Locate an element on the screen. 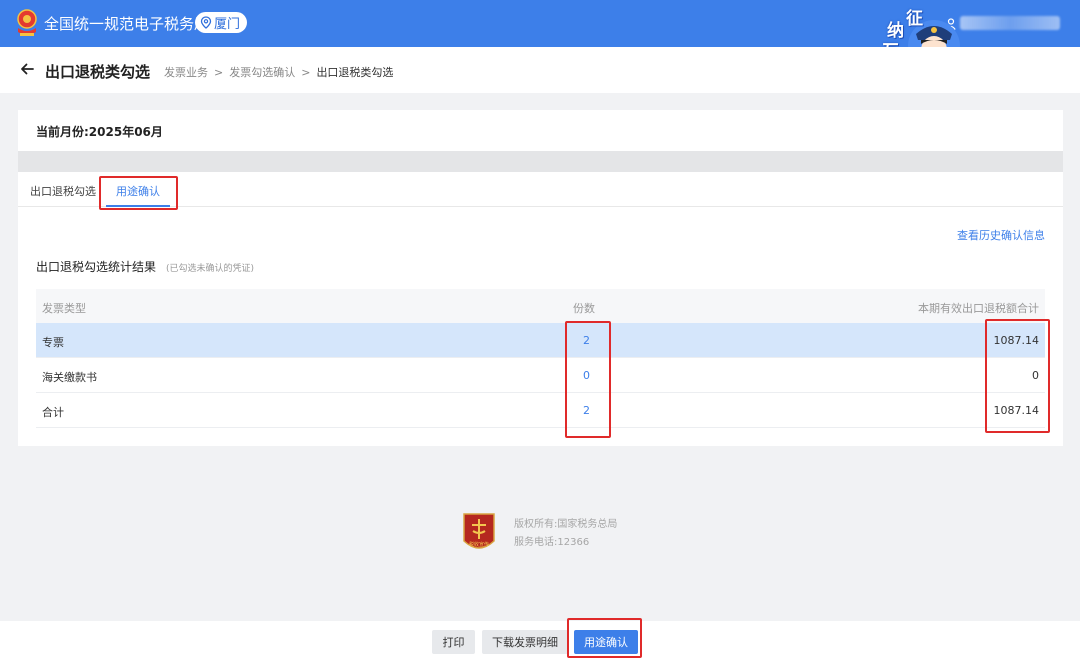 The height and width of the screenshot is (661, 1080). tax-promo-logo-icon: 税收宣传 is located at coordinates (479, 533).